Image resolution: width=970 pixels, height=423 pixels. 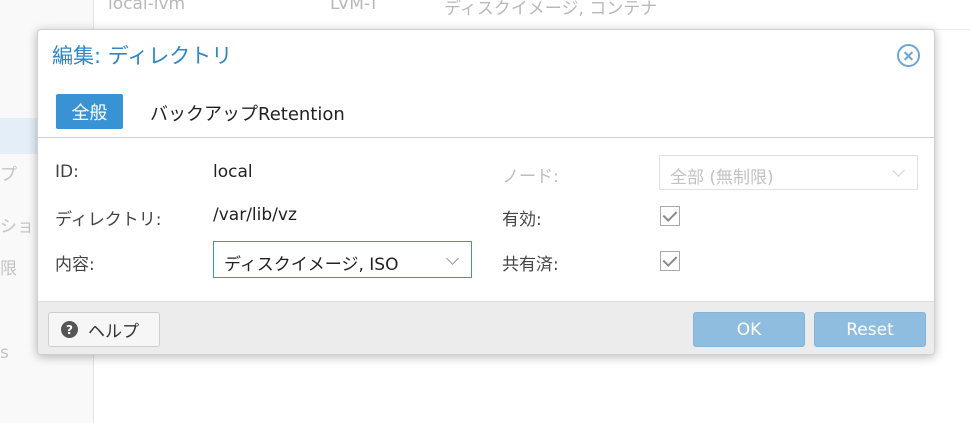 I want to click on tab-general: 全般, so click(x=89, y=111).